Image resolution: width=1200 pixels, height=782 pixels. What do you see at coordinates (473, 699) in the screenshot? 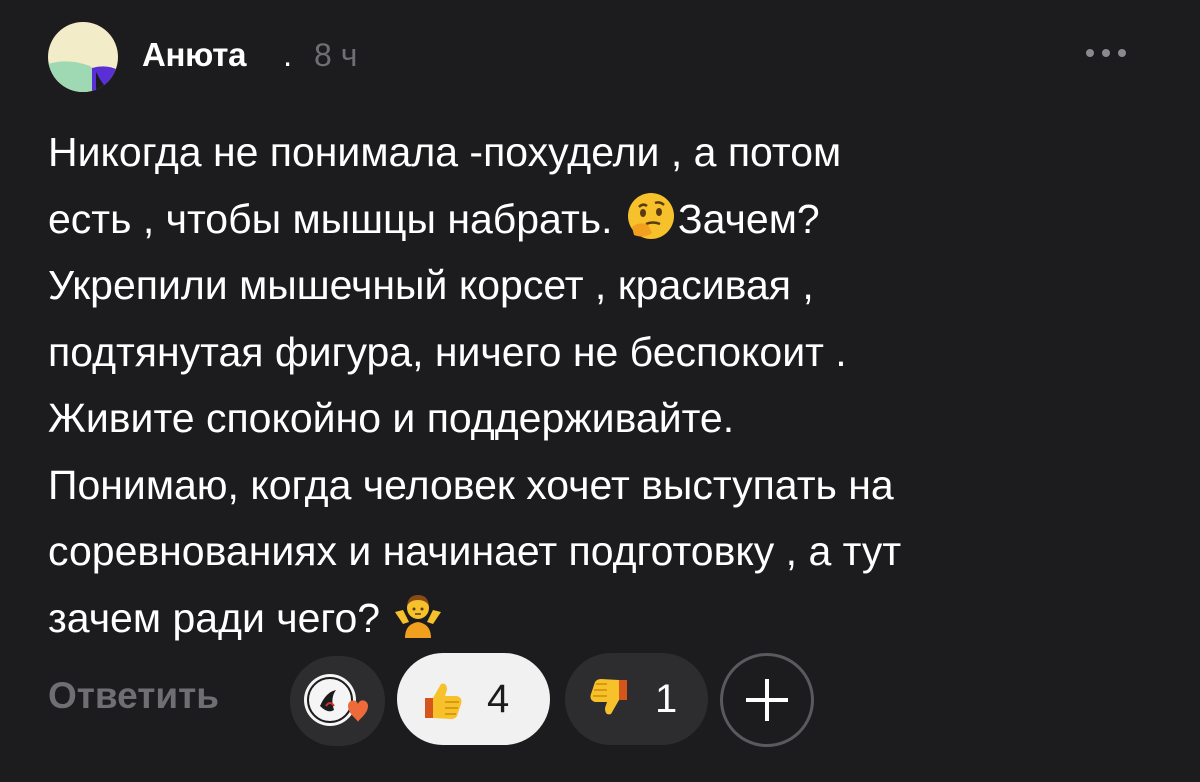
I see `like-button: 4` at bounding box center [473, 699].